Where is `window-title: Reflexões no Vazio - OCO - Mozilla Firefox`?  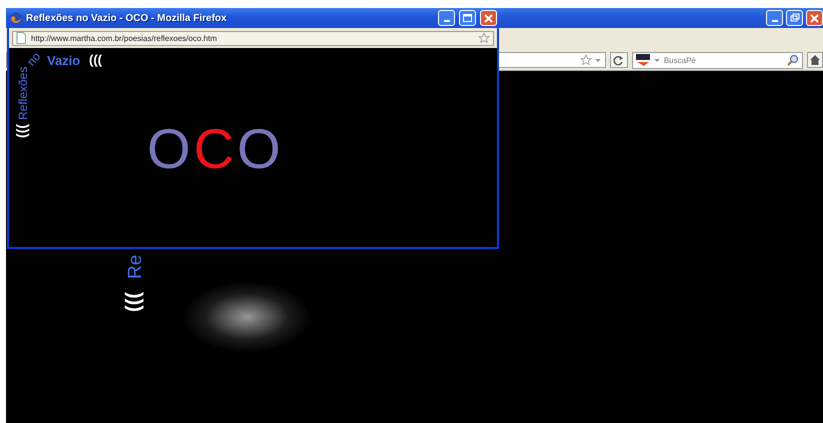 window-title: Reflexões no Vazio - OCO - Mozilla Firefox is located at coordinates (127, 18).